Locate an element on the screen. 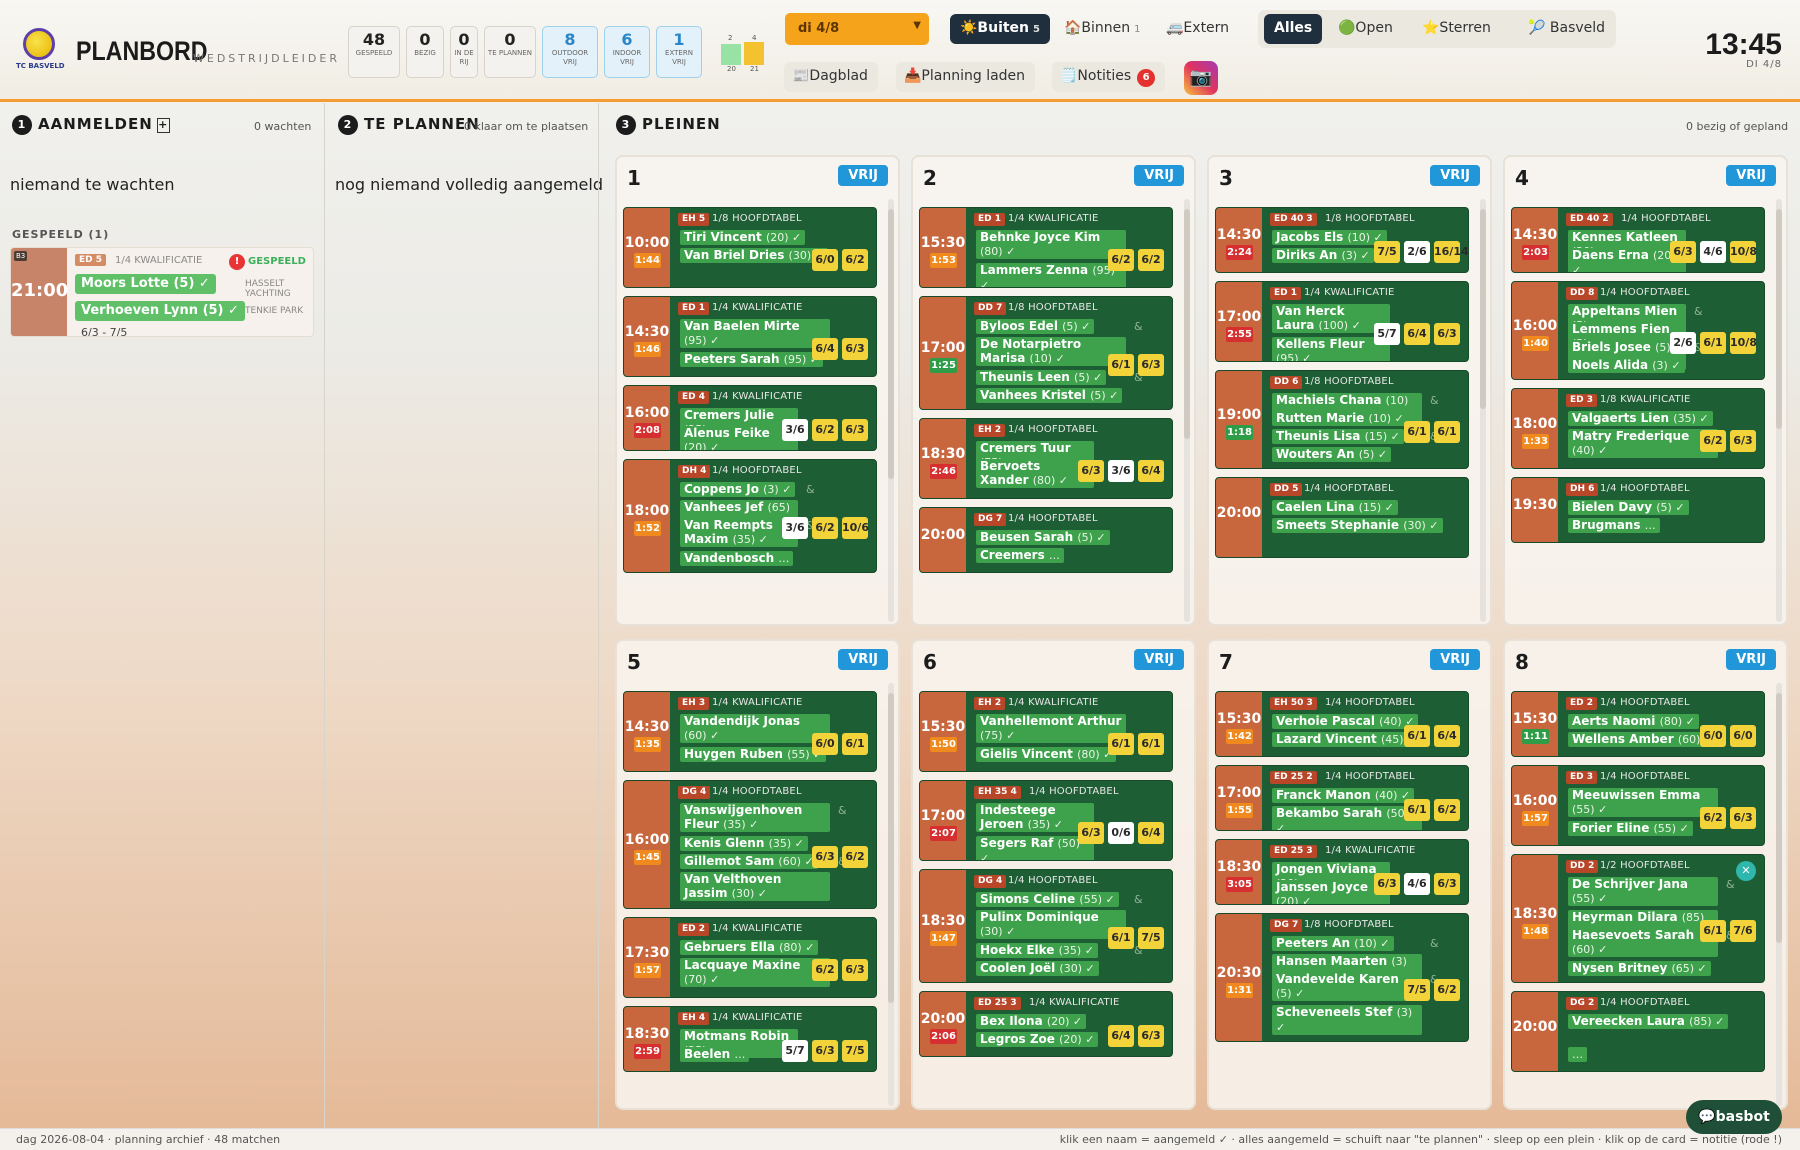 The image size is (1800, 1150). player-chip: Rutten Marie (10) ✓ is located at coordinates (1340, 418).